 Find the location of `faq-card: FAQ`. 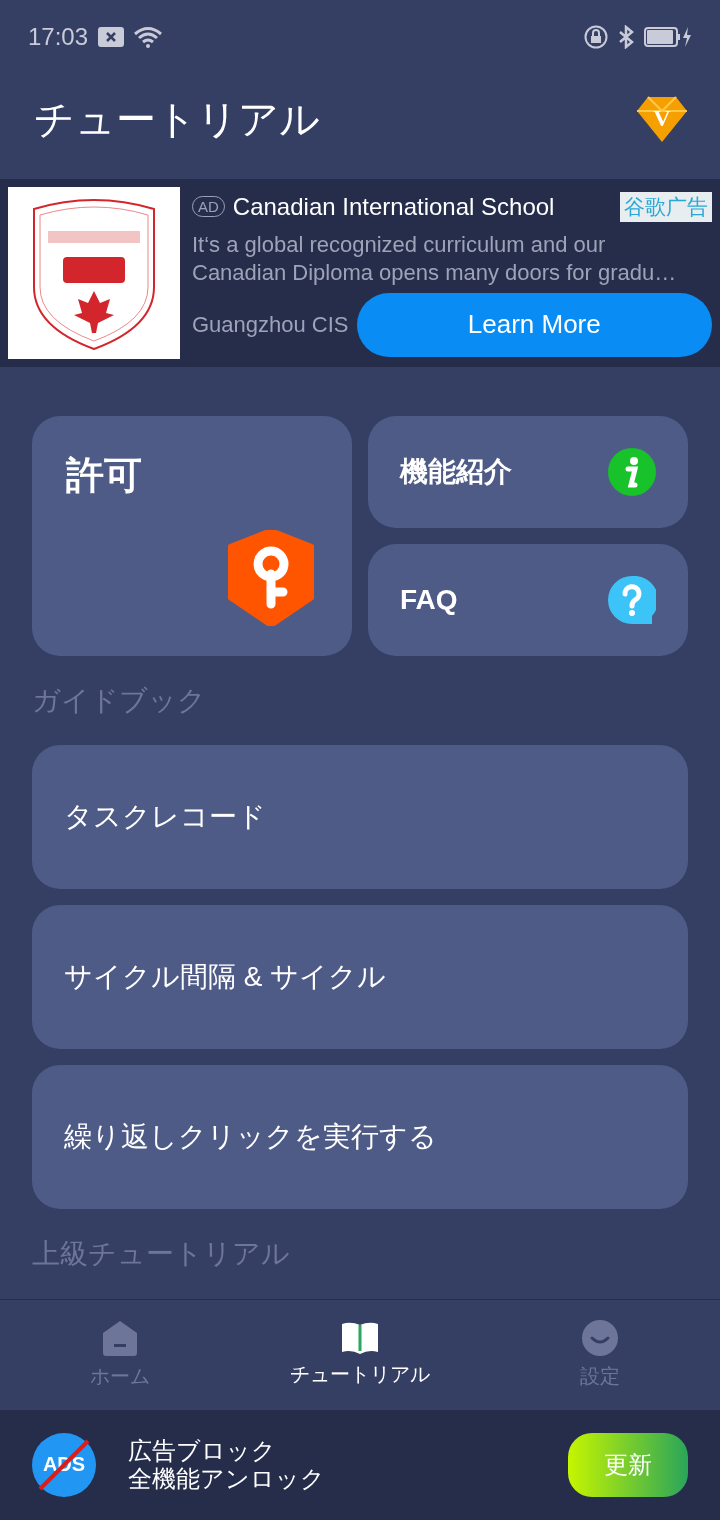

faq-card: FAQ is located at coordinates (528, 599).